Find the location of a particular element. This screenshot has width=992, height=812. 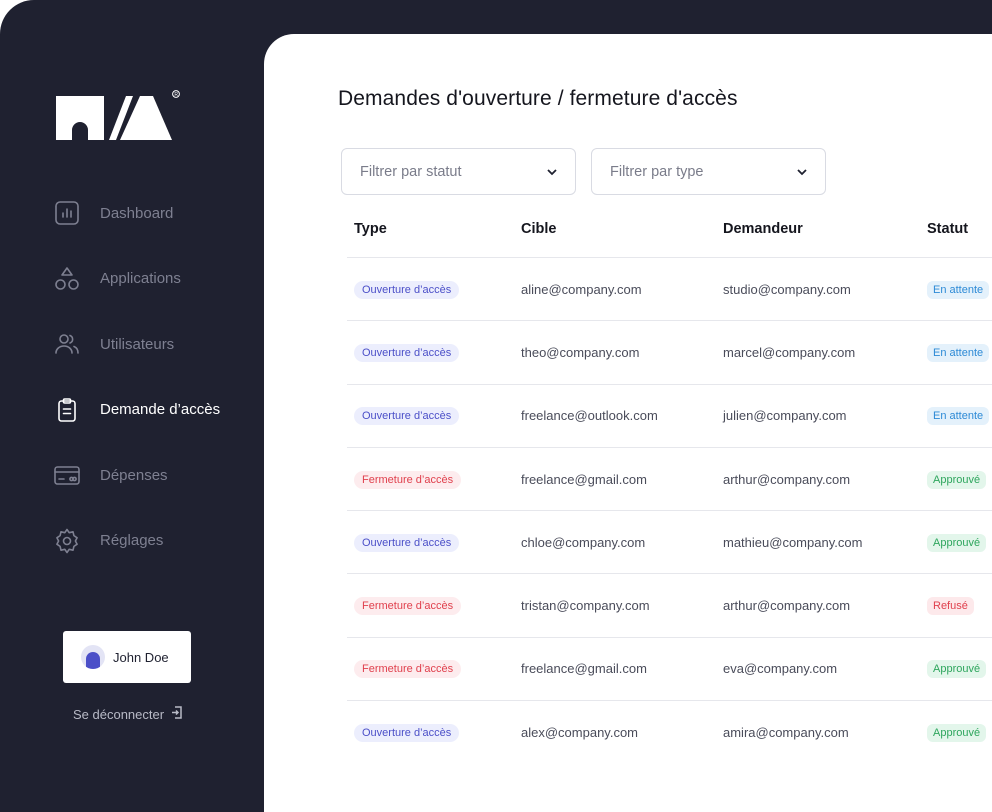

logout-link: Se déconnecter is located at coordinates (128, 714).